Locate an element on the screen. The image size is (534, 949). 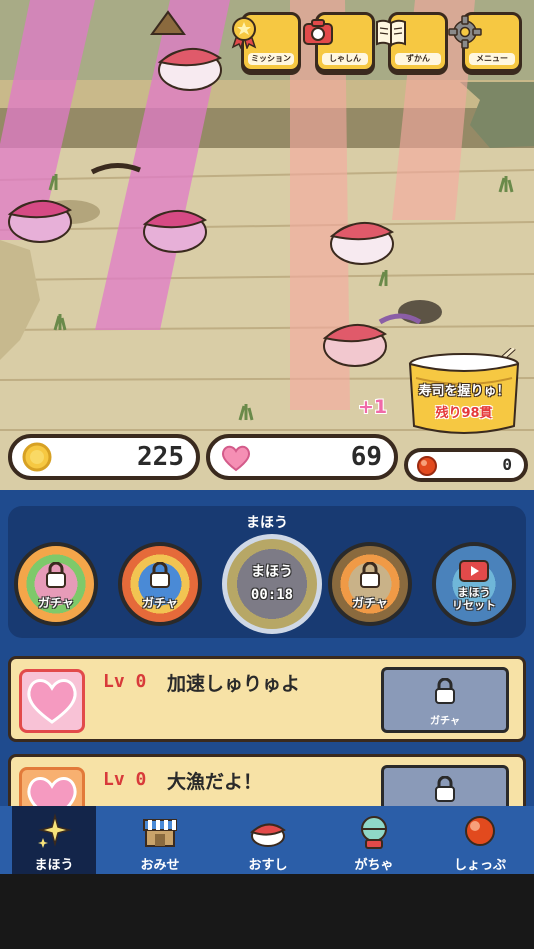
tab-magic-label: まほう is located at coordinates (54, 865).